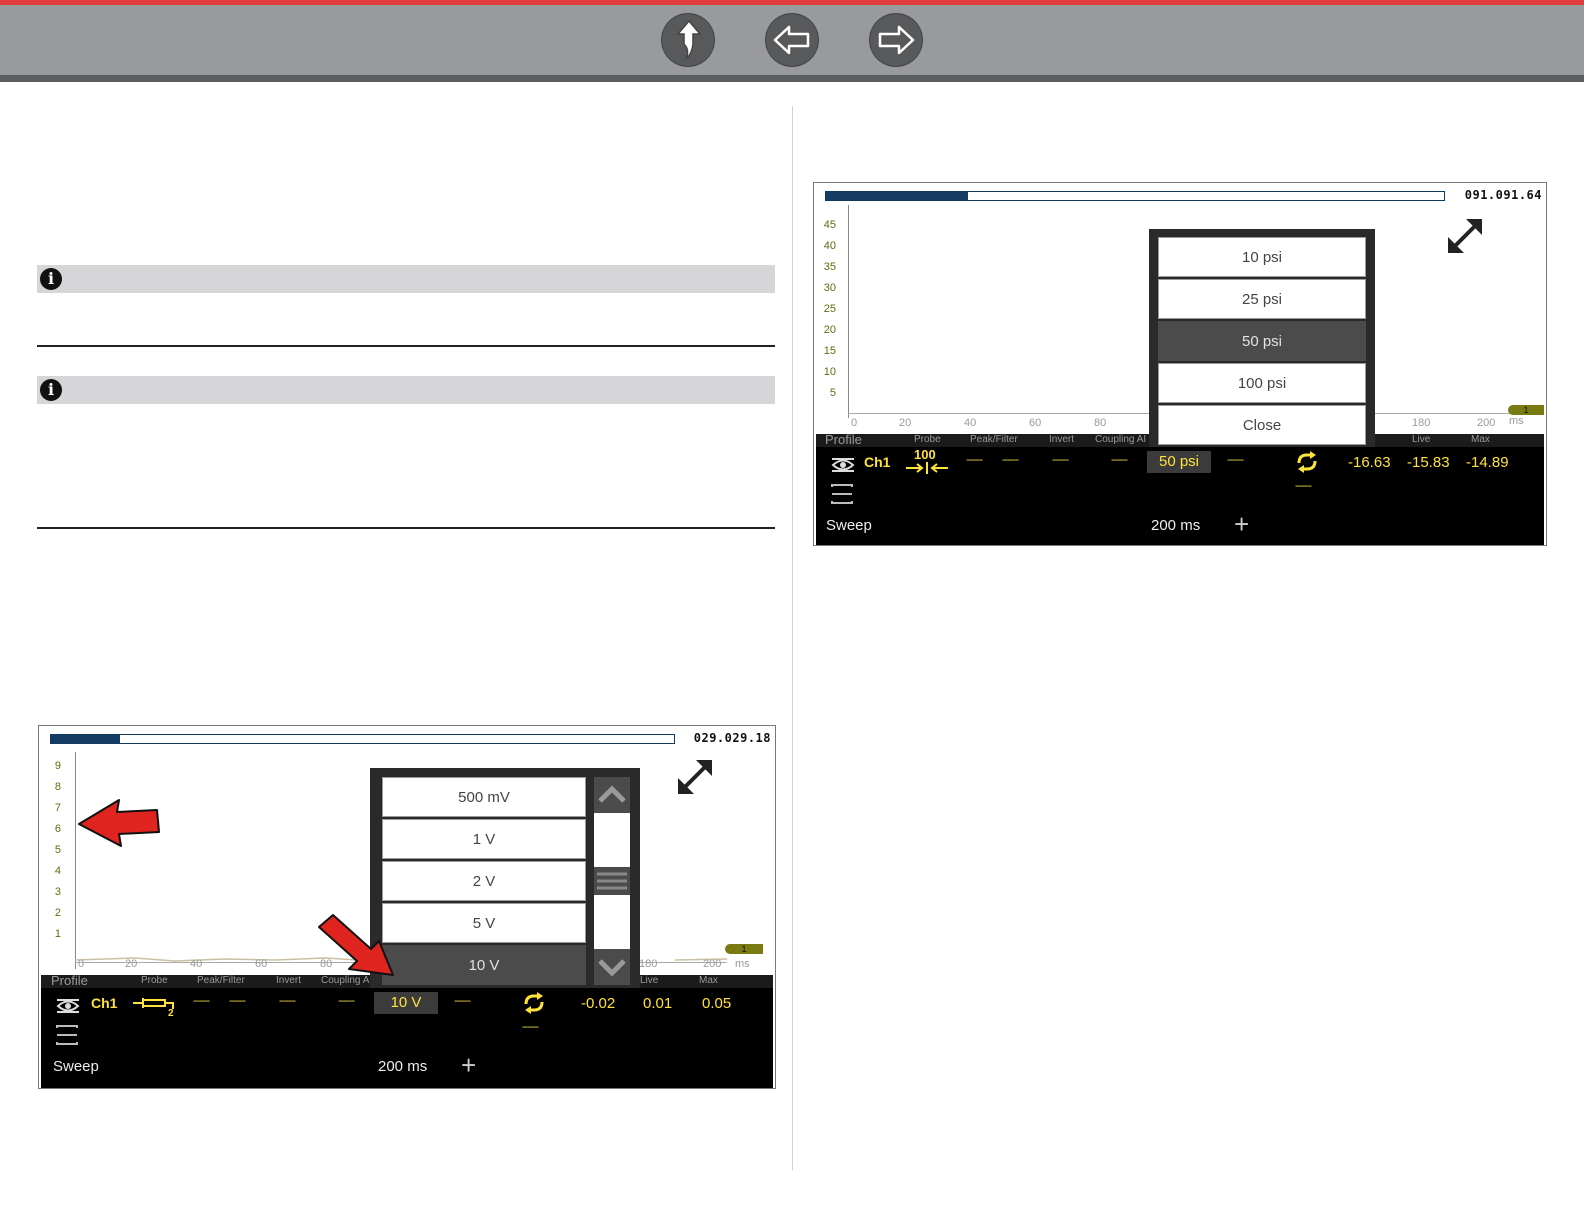  What do you see at coordinates (970, 423) in the screenshot?
I see `x-tick: 40` at bounding box center [970, 423].